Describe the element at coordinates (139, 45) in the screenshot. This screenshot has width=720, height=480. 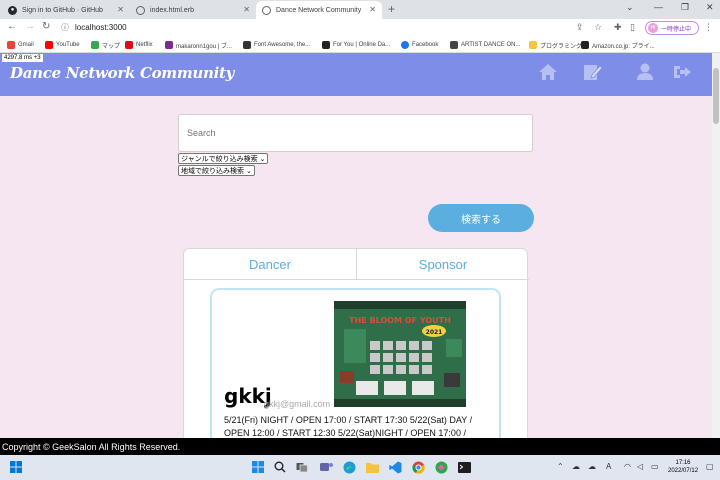
I see `bookmark-netflix: Netflix` at that location.